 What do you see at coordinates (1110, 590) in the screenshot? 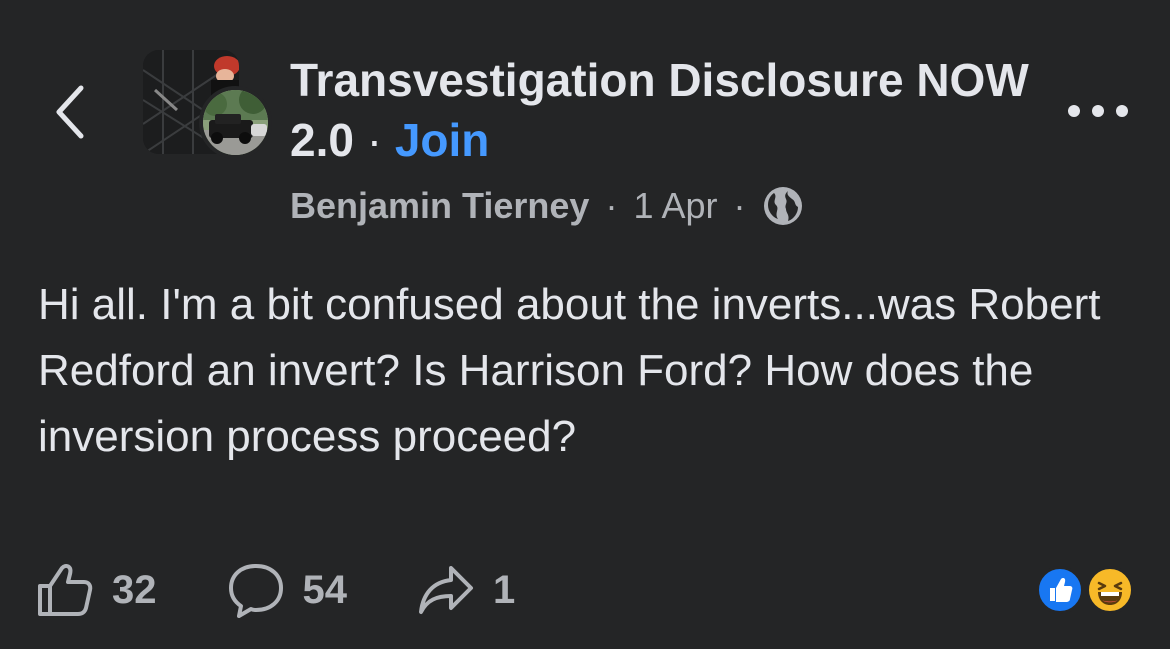
I see `haha-reaction-icon` at bounding box center [1110, 590].